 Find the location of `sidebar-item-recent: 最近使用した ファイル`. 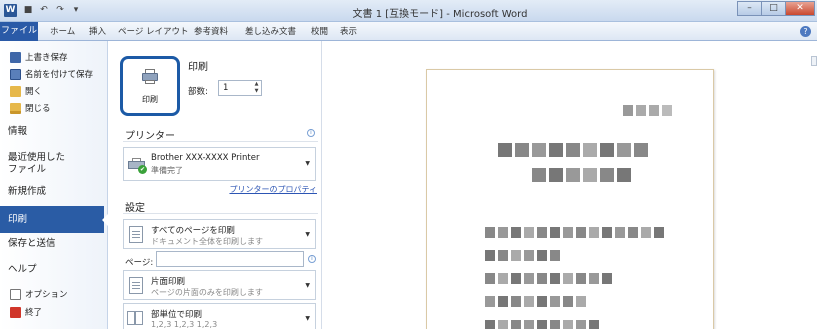

sidebar-item-recent: 最近使用した ファイル is located at coordinates (36, 164).